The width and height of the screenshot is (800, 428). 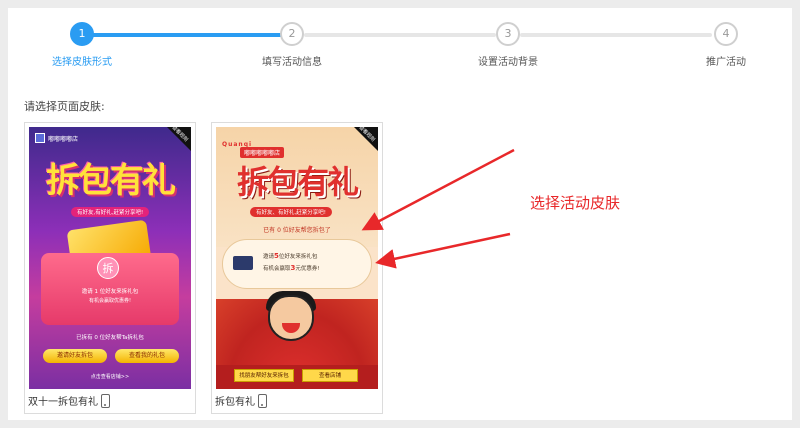 I want to click on preview-invite-button: 邀请好友拆包, so click(x=75, y=356).